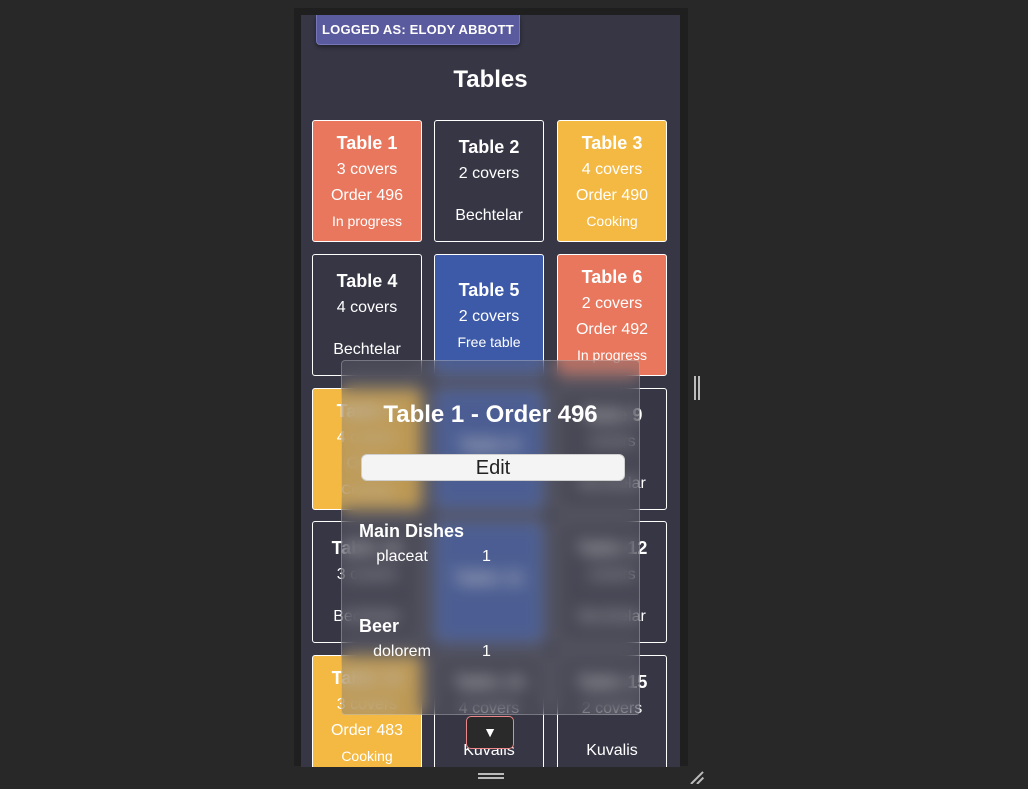 The image size is (1028, 789). What do you see at coordinates (612, 315) in the screenshot?
I see `table-card: Table 62 covers Order 492 In progress` at bounding box center [612, 315].